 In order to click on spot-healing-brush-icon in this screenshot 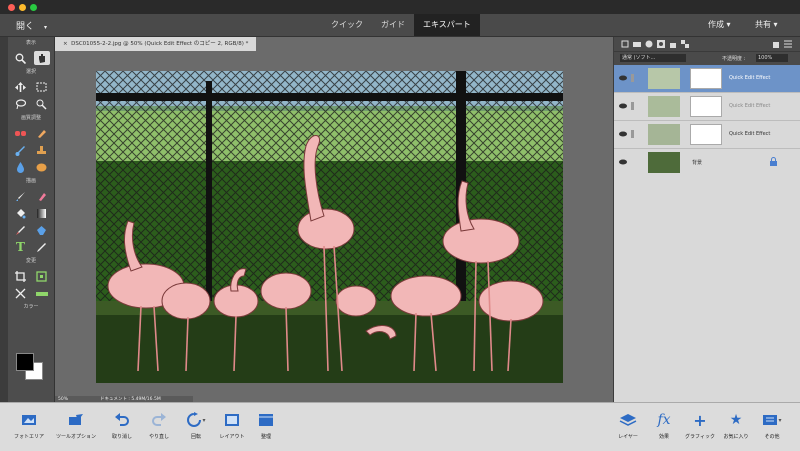, I will do `click(42, 133)`.